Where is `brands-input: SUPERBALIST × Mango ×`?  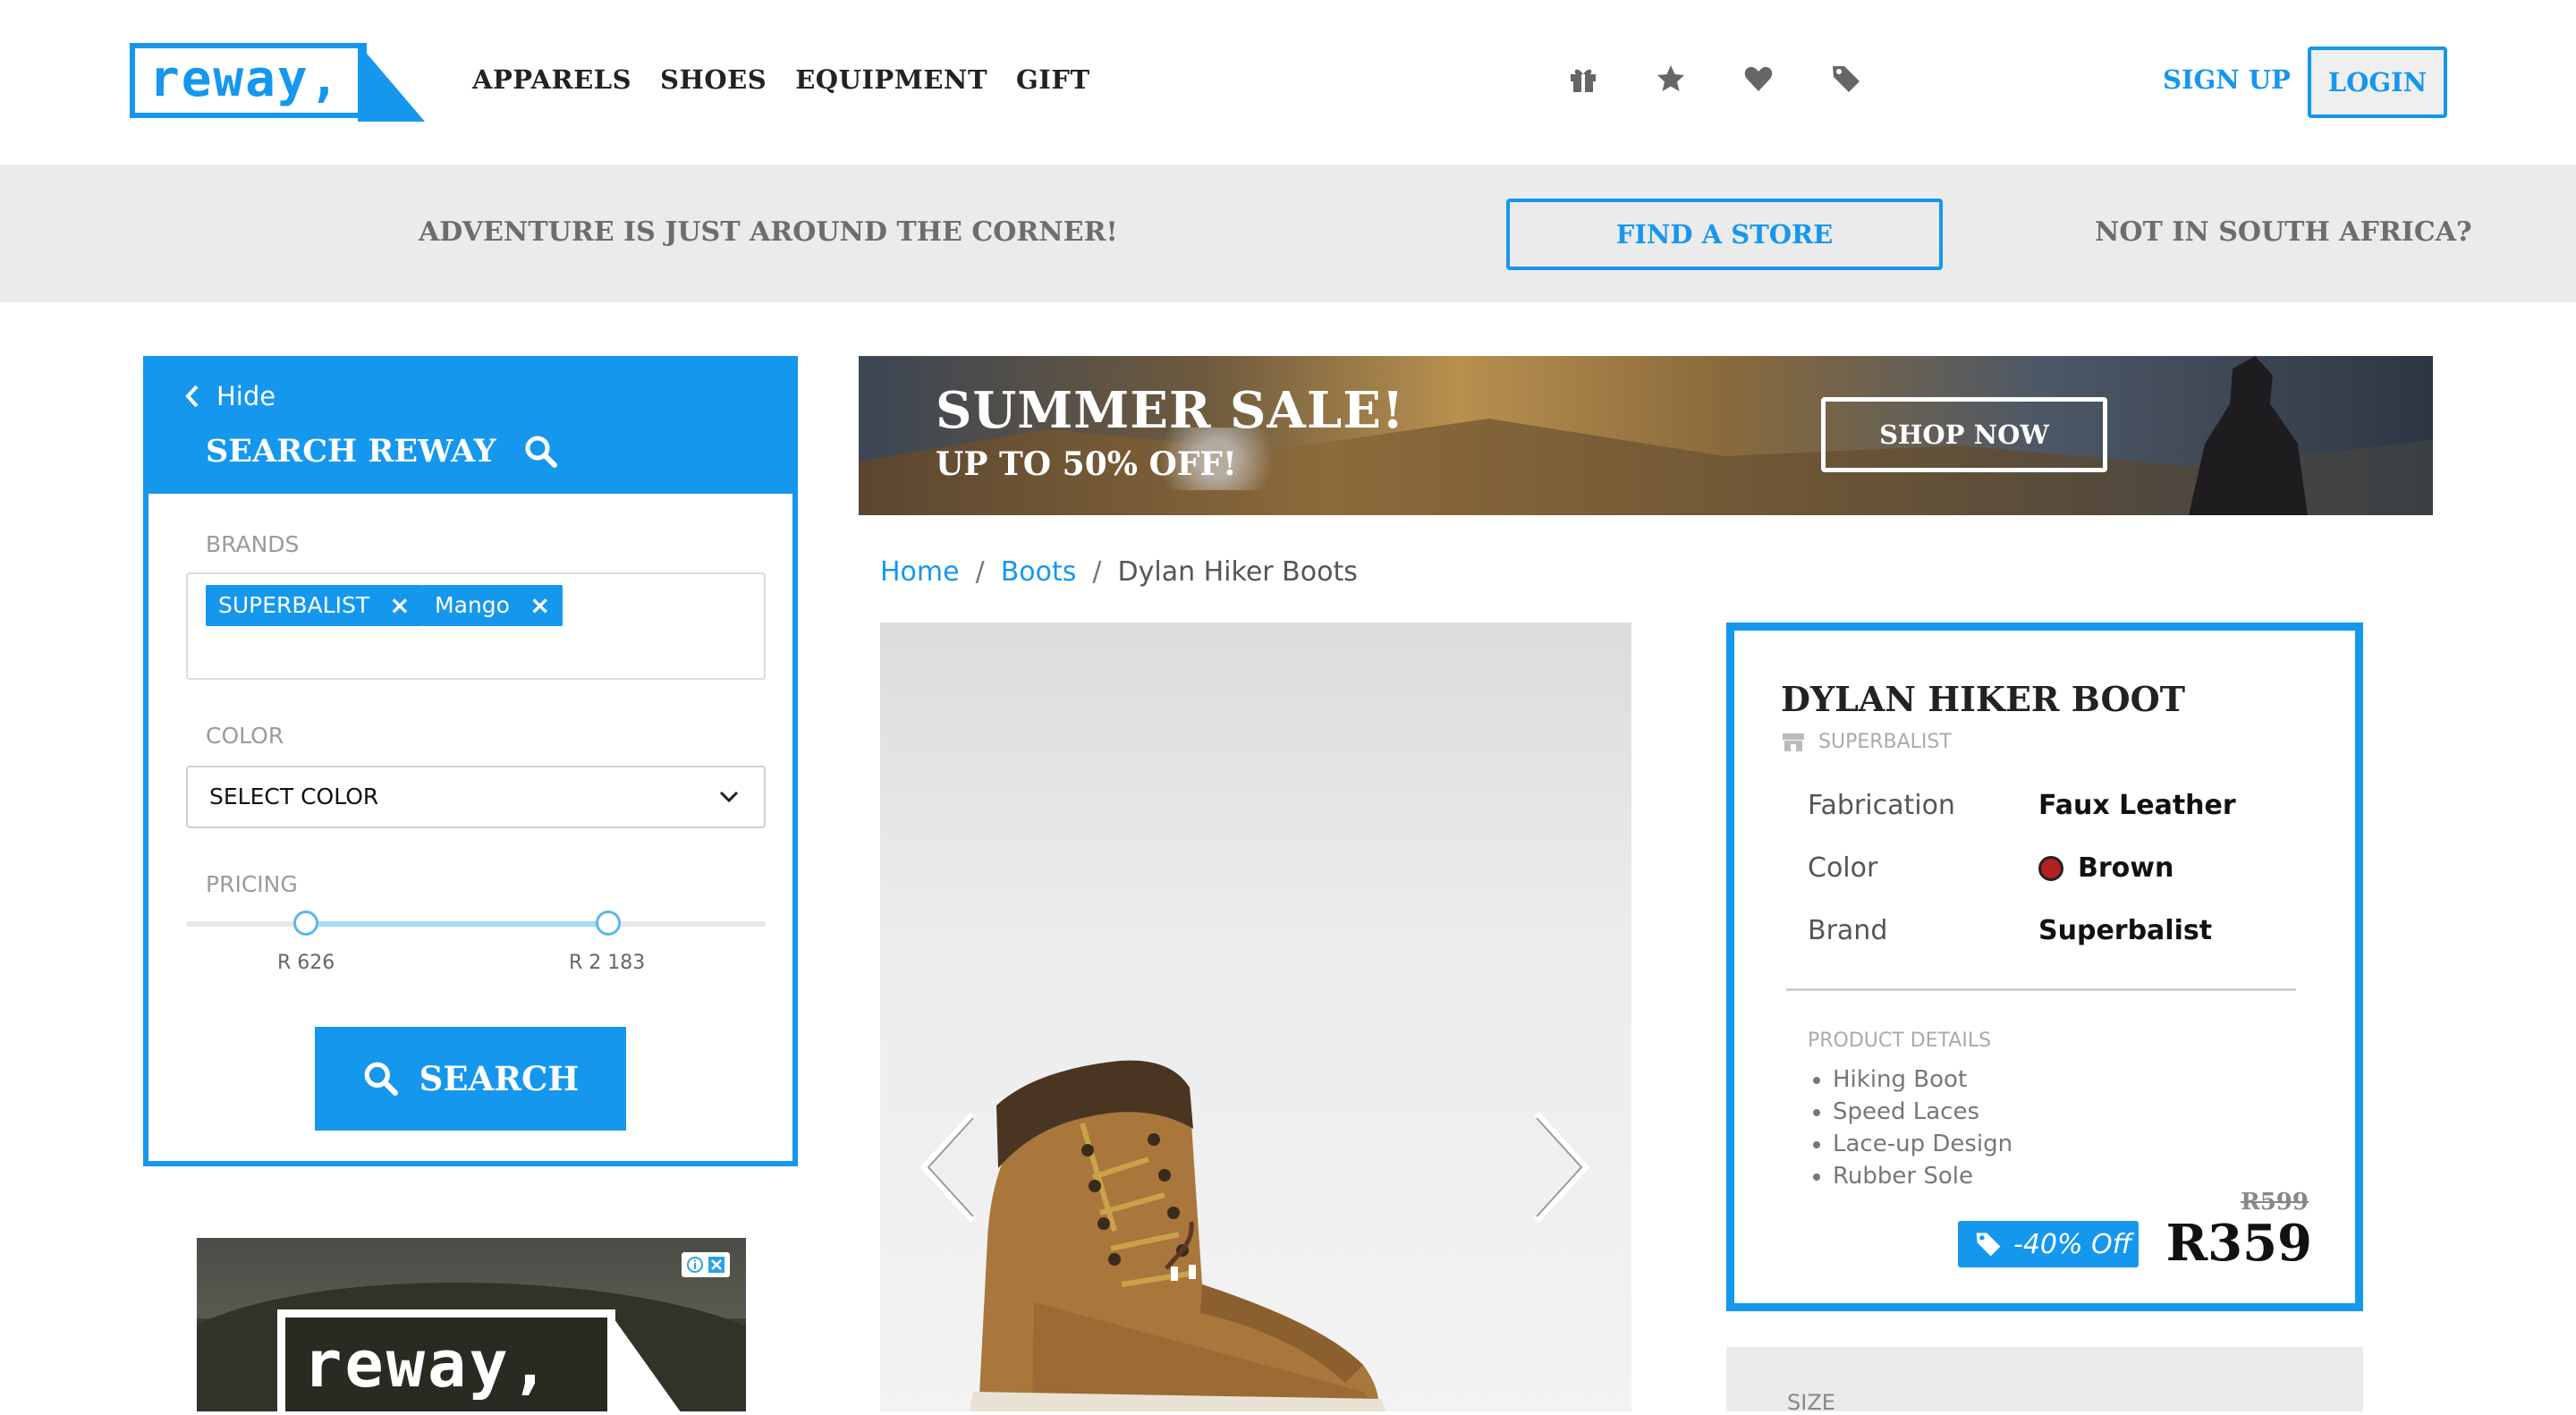
brands-input: SUPERBALIST × Mango × is located at coordinates (476, 626).